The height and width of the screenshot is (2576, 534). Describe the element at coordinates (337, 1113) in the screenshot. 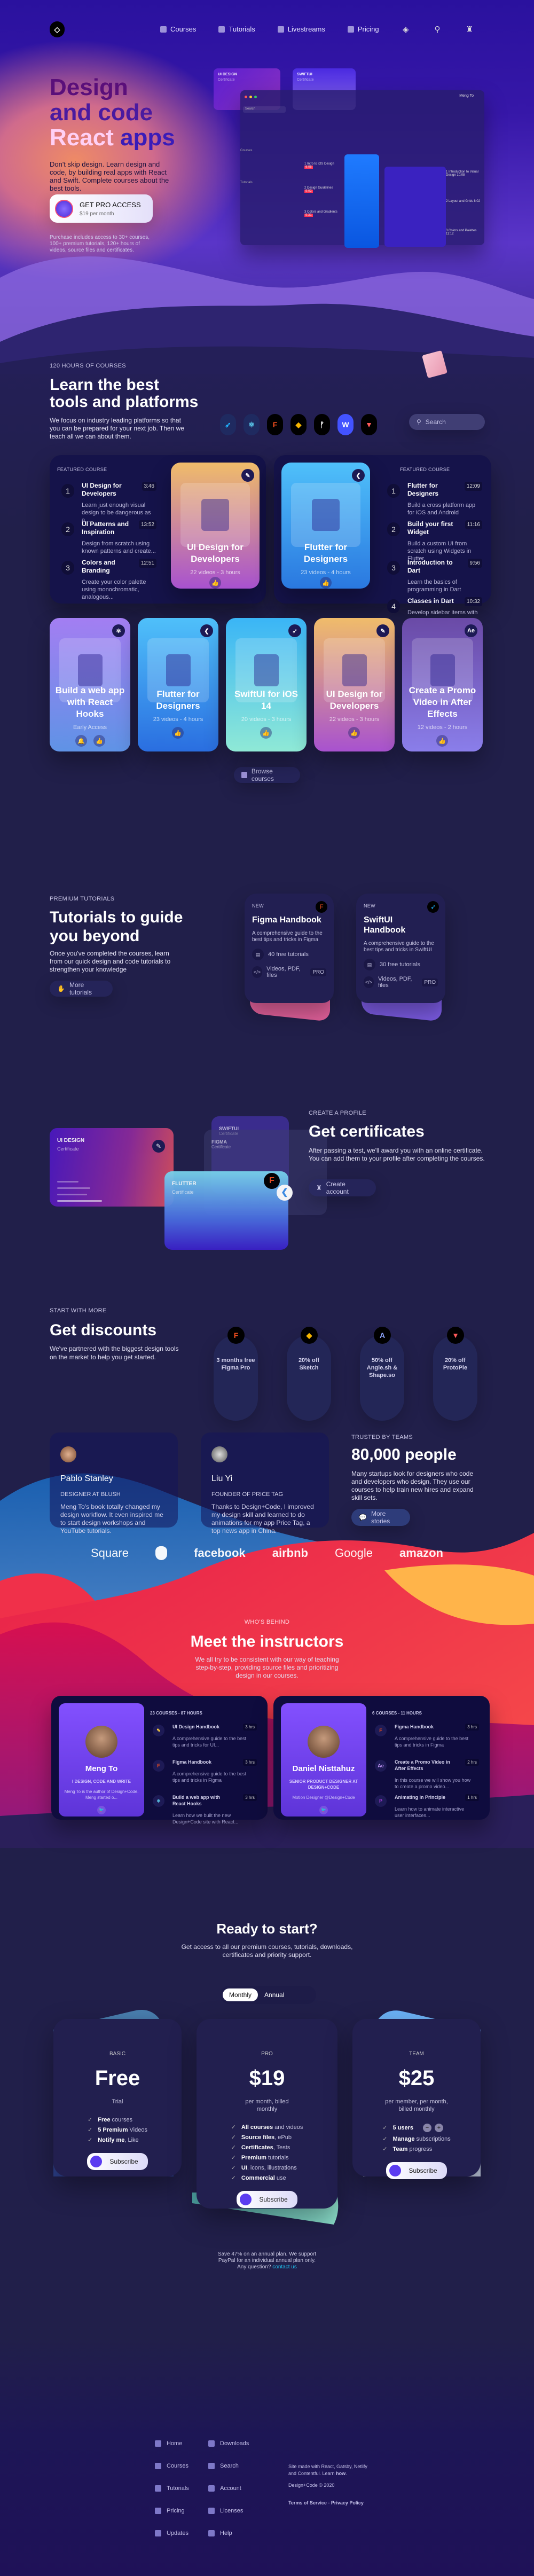

I see `section-label: CREATE A PROFILE` at that location.